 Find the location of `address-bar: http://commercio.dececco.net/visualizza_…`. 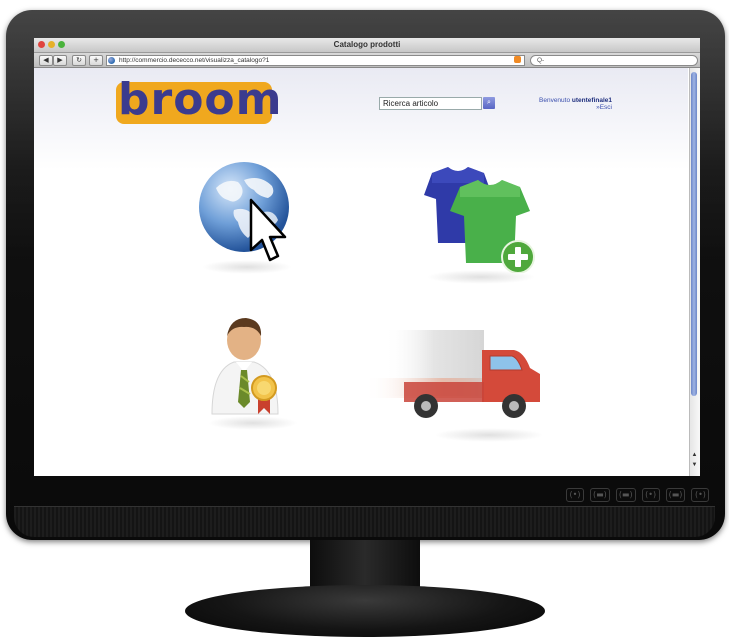

address-bar: http://commercio.dececco.net/visualizza_… is located at coordinates (315, 60).